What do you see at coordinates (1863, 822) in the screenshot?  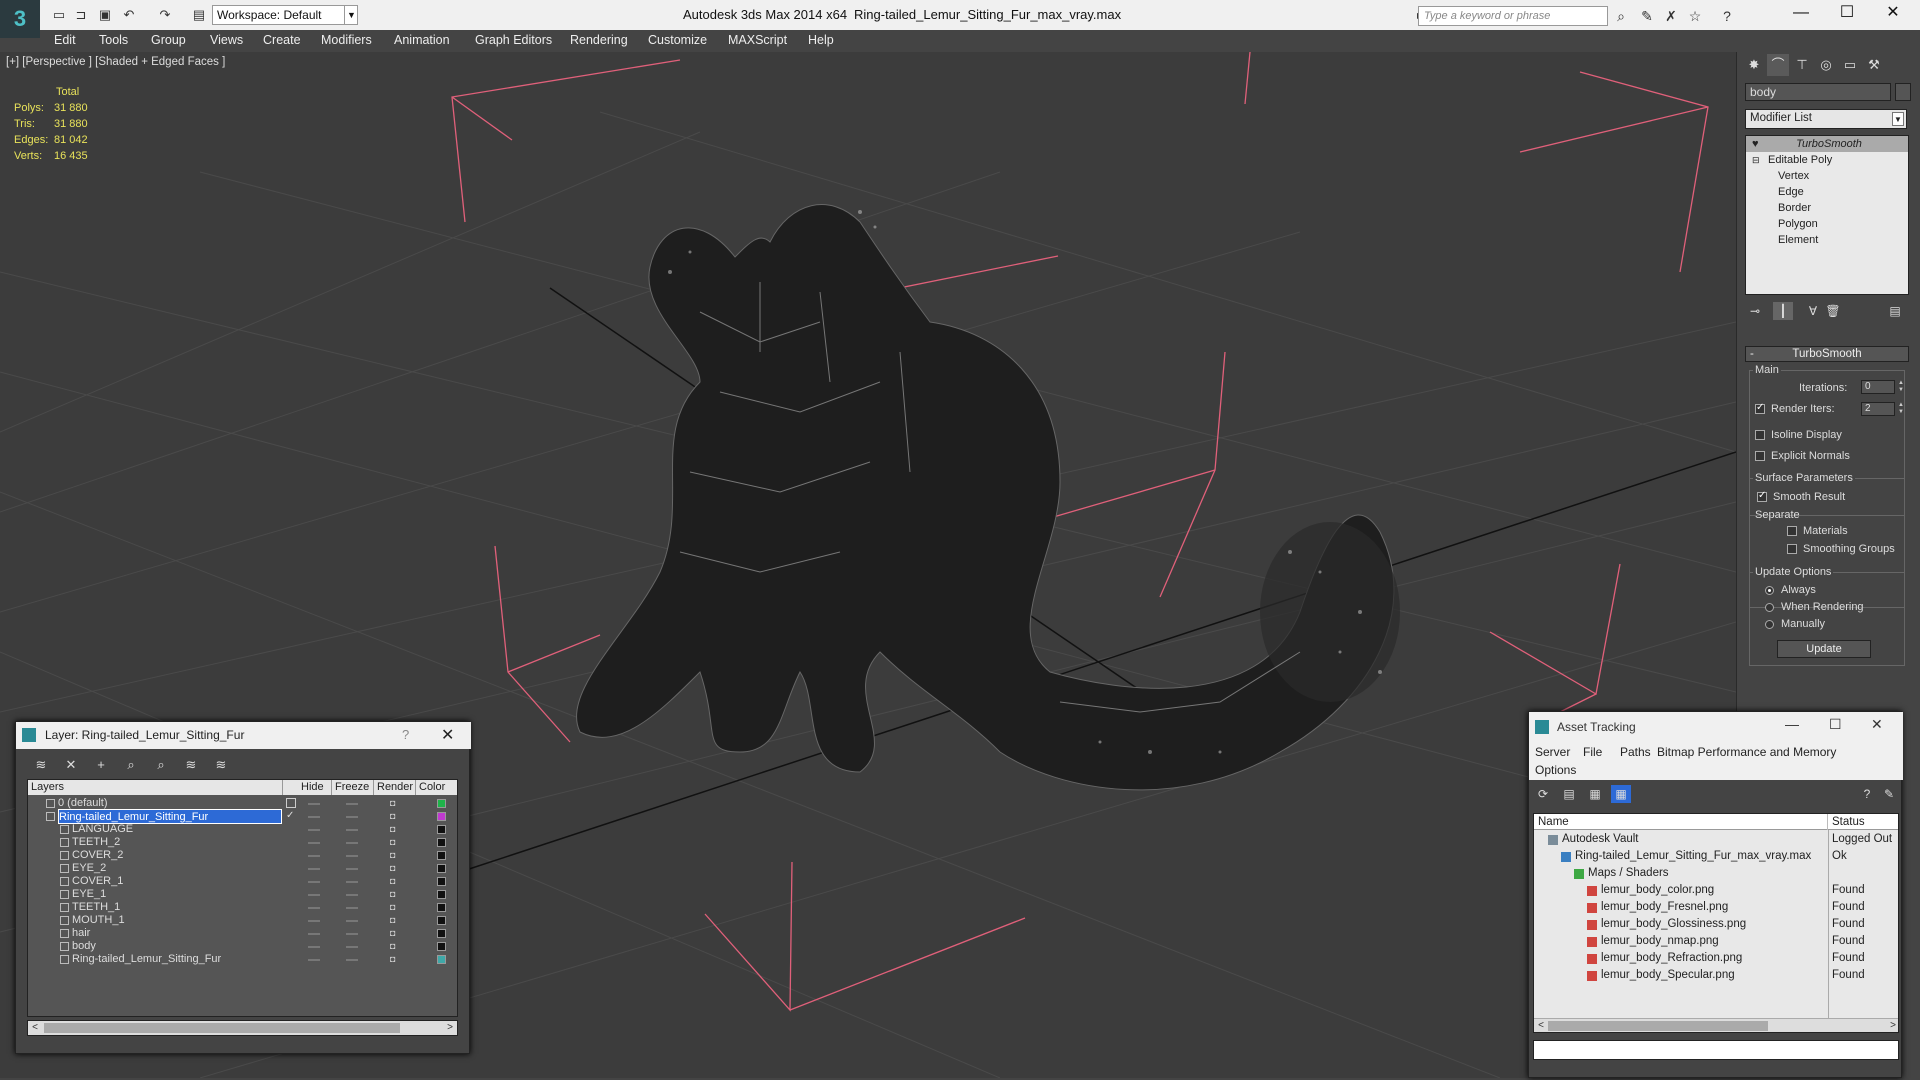 I see `column-status: Status` at bounding box center [1863, 822].